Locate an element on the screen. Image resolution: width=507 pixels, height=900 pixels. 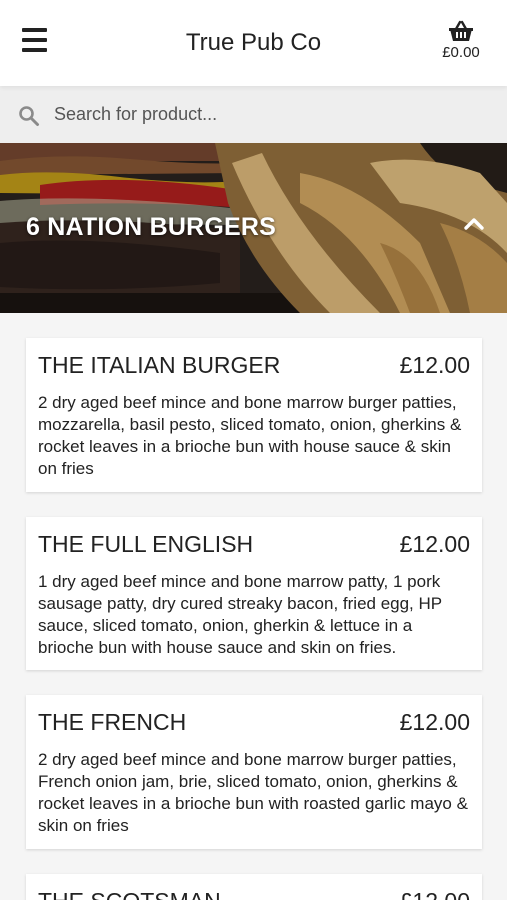
category-title: 6 NATION BURGERS is located at coordinates (151, 227).